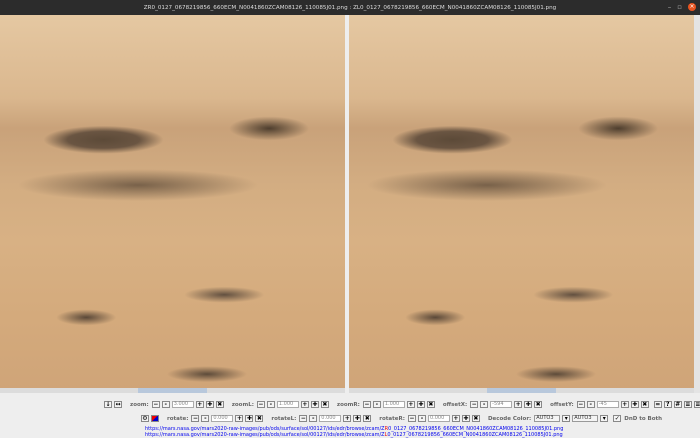  What do you see at coordinates (118, 404) in the screenshot?
I see `swap-icon: ↔` at bounding box center [118, 404].